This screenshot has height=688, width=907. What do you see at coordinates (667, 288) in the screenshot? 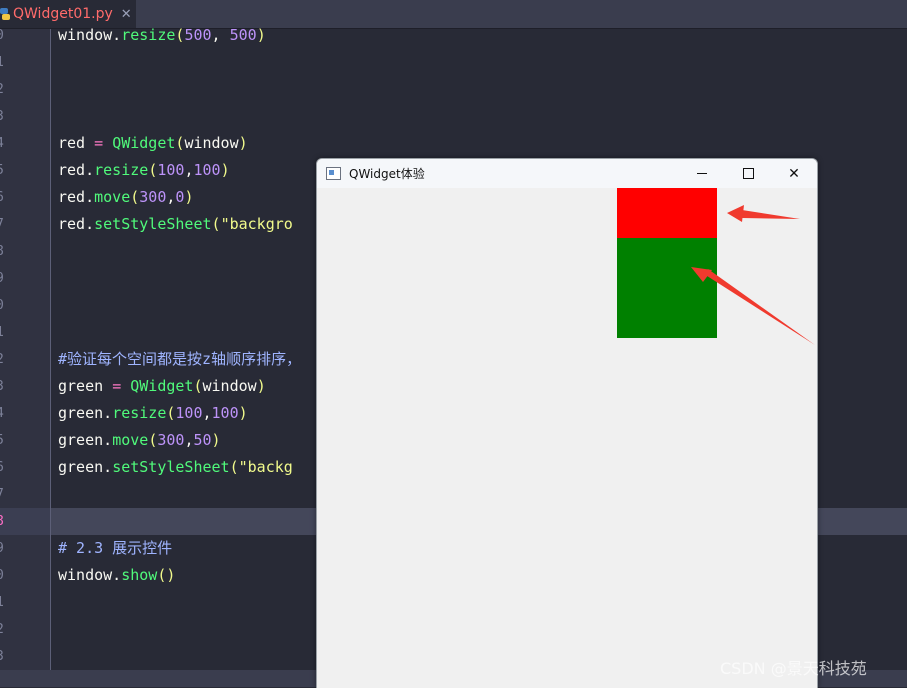
I see `green-widget` at bounding box center [667, 288].